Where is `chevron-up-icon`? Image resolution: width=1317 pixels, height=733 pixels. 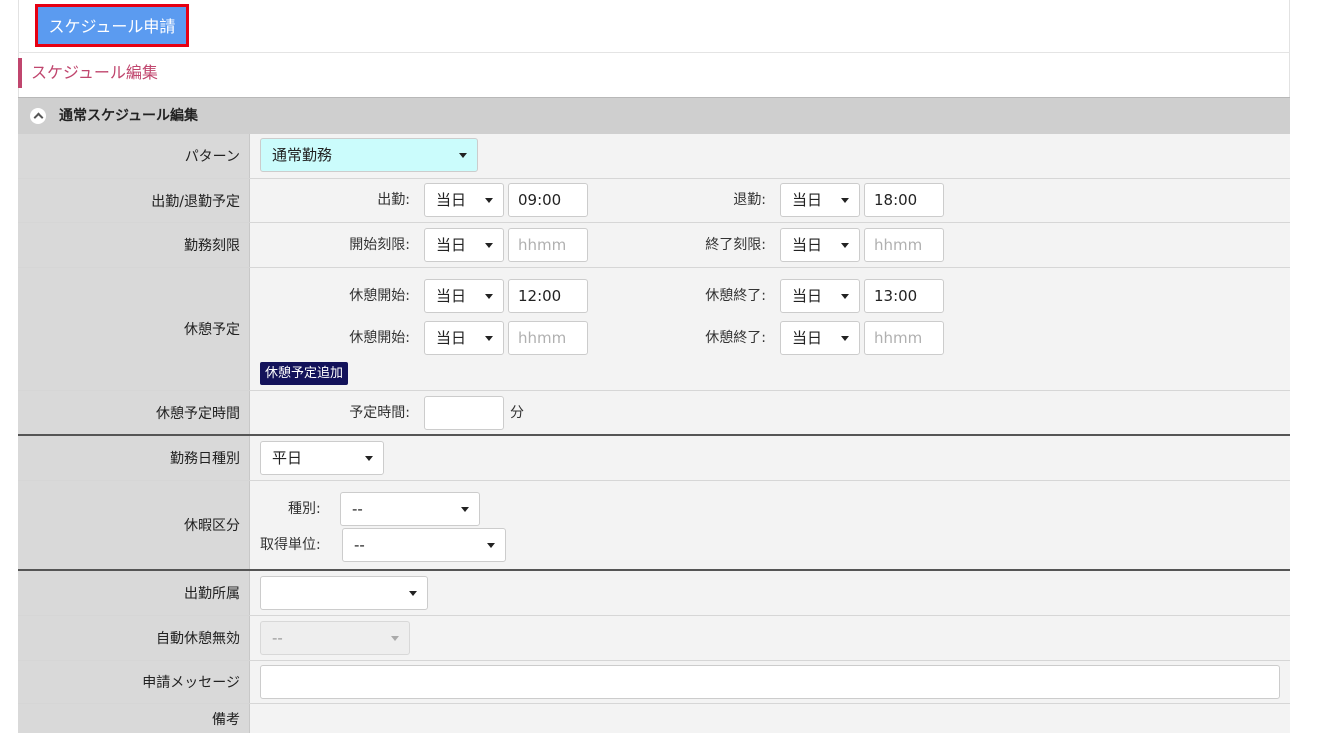
chevron-up-icon is located at coordinates (38, 116).